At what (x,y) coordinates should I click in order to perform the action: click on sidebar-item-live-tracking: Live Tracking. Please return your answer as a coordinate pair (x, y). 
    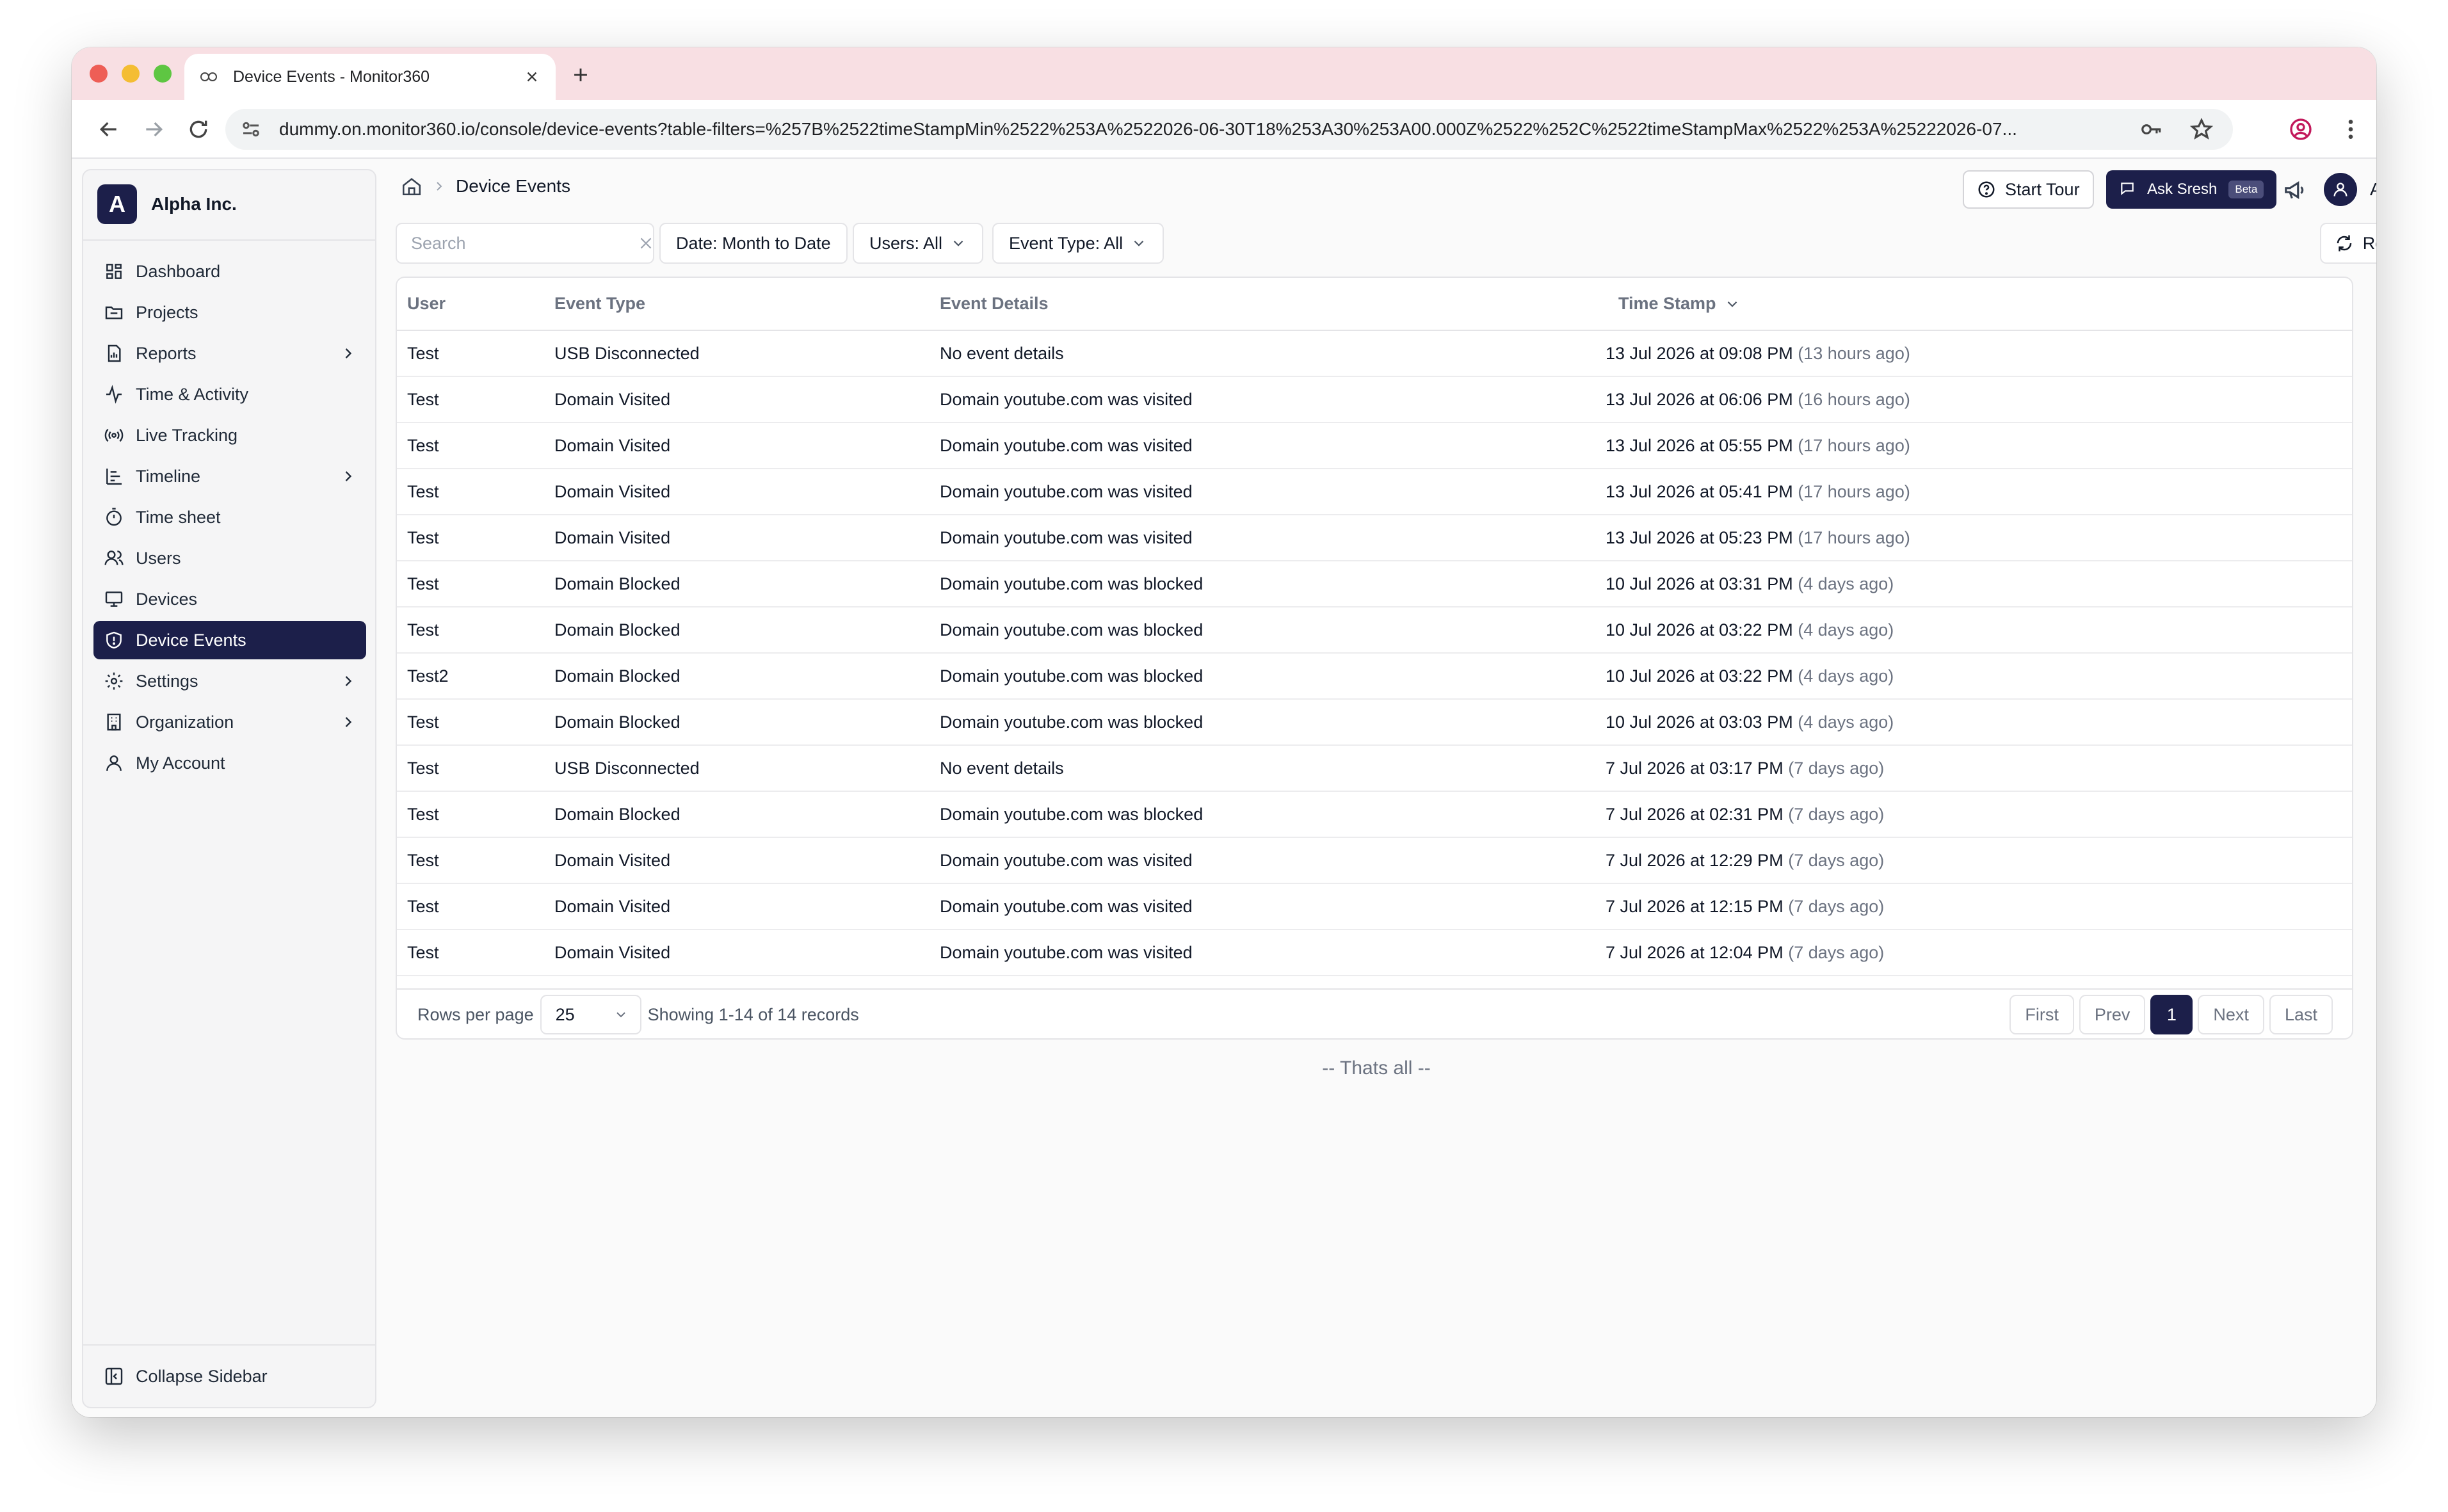
    Looking at the image, I should click on (229, 435).